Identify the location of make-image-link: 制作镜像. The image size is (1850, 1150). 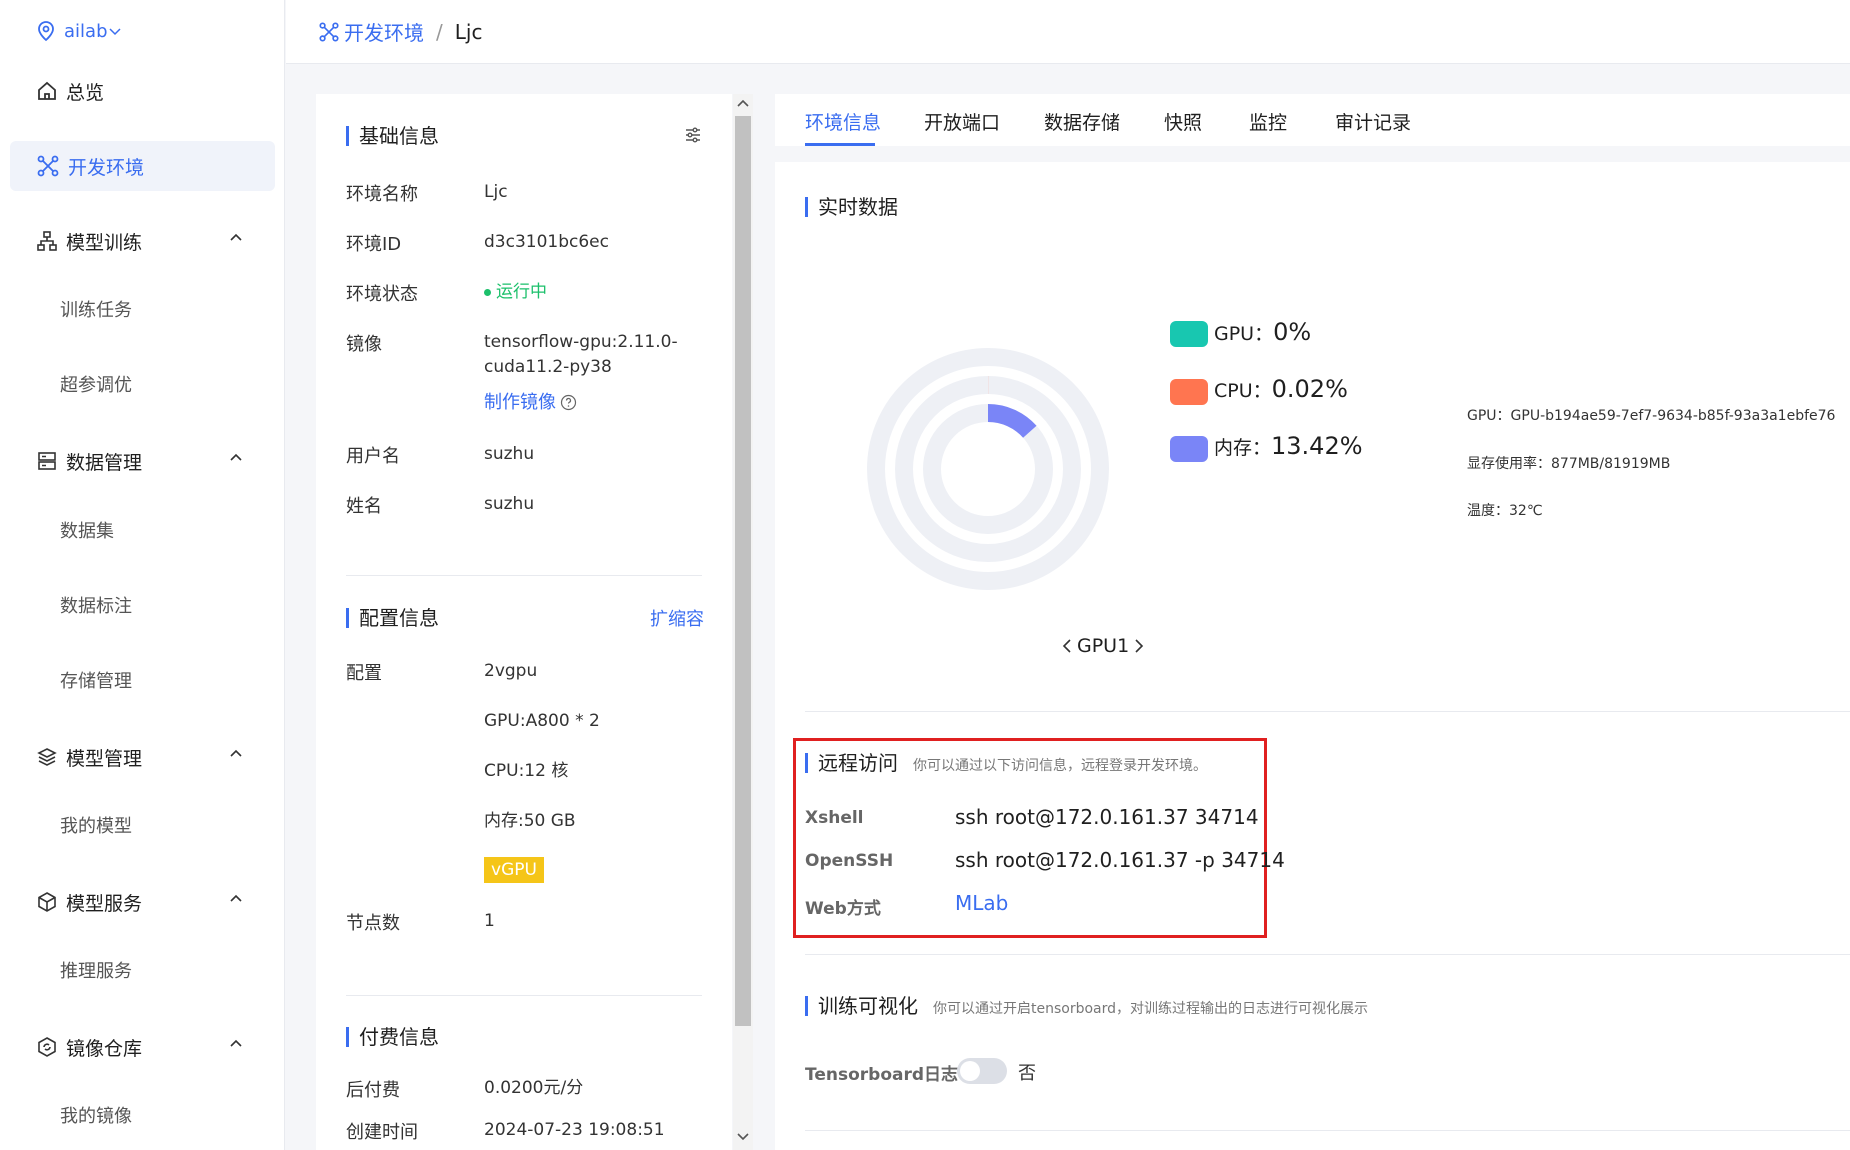
(530, 402).